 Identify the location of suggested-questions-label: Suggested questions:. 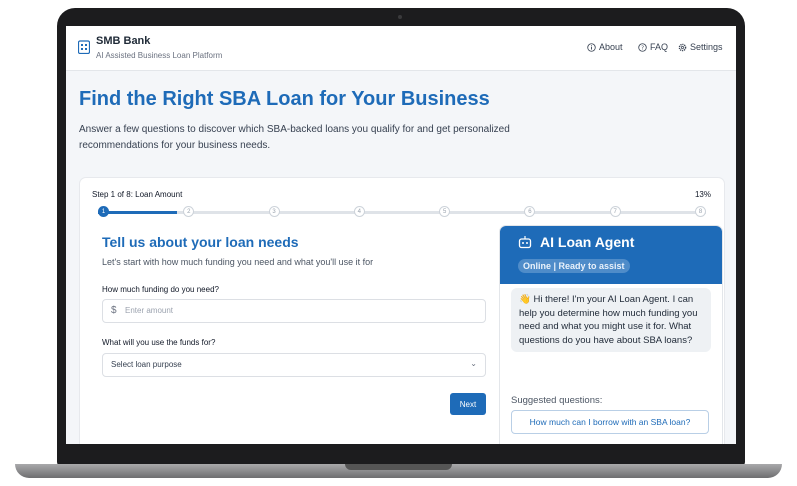
(557, 400).